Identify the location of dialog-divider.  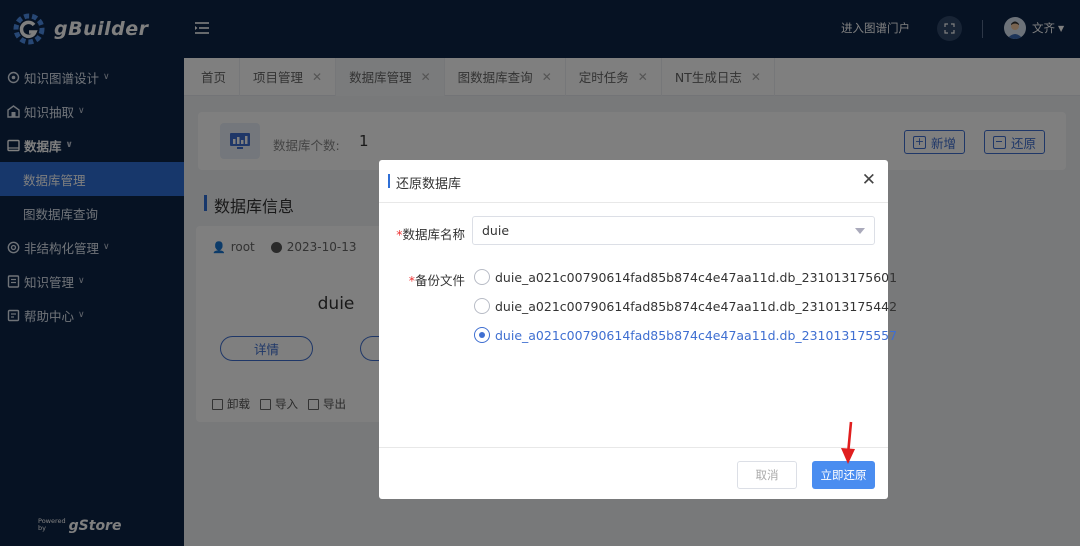
(633, 202).